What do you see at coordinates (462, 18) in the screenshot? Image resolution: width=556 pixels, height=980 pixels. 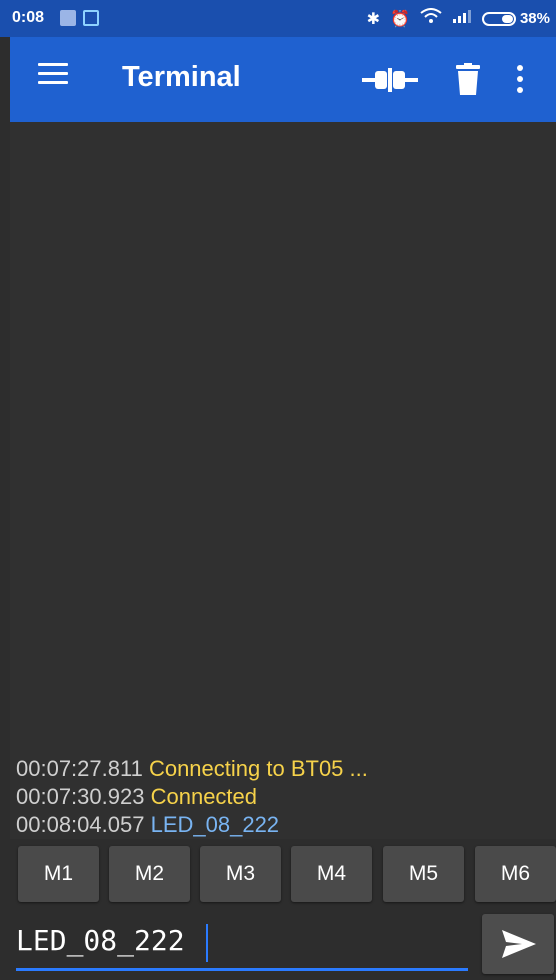 I see `signal-icon` at bounding box center [462, 18].